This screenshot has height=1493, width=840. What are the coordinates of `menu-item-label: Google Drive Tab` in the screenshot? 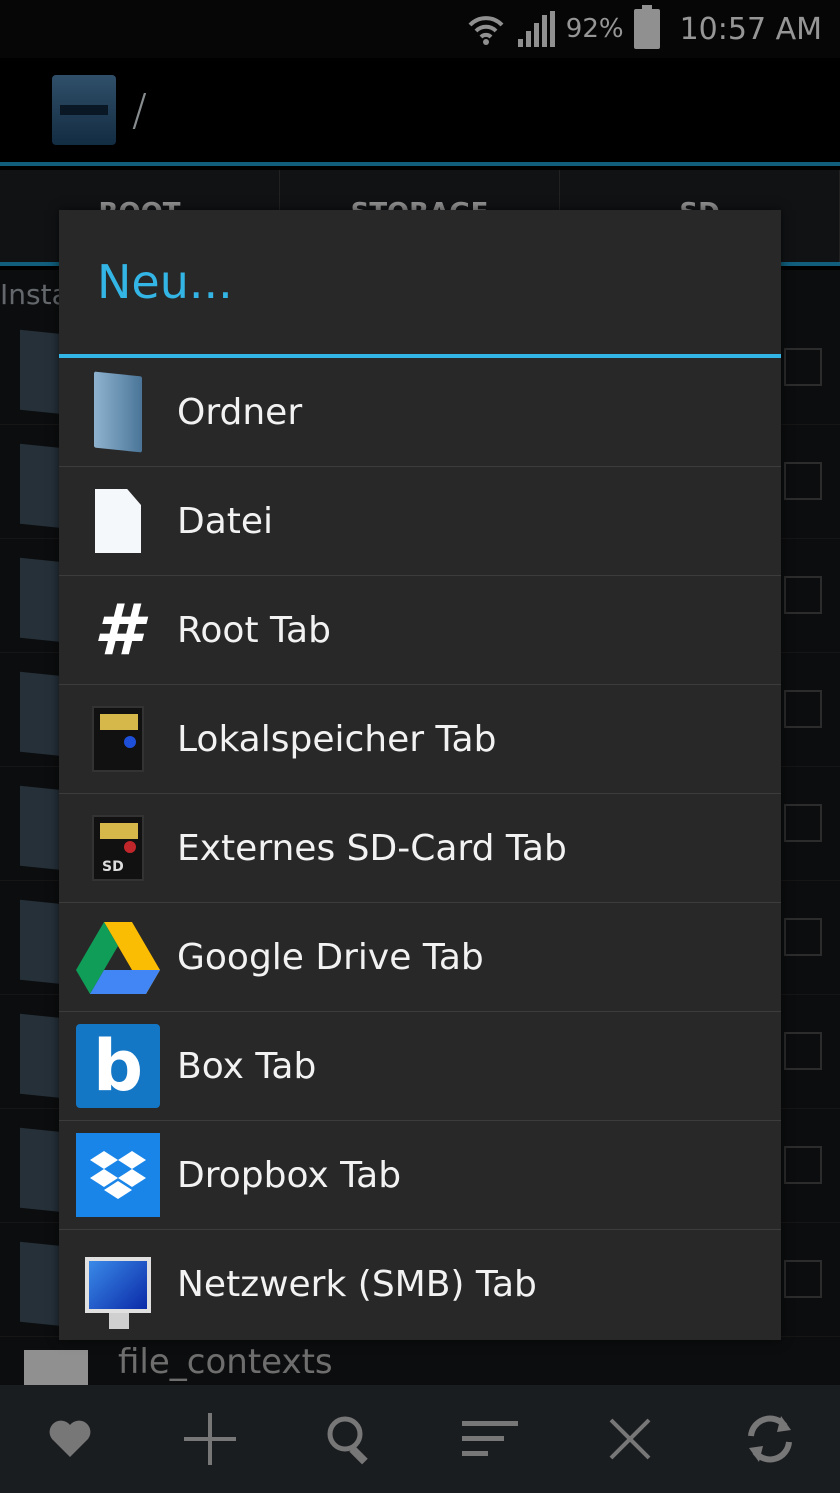 It's located at (330, 957).